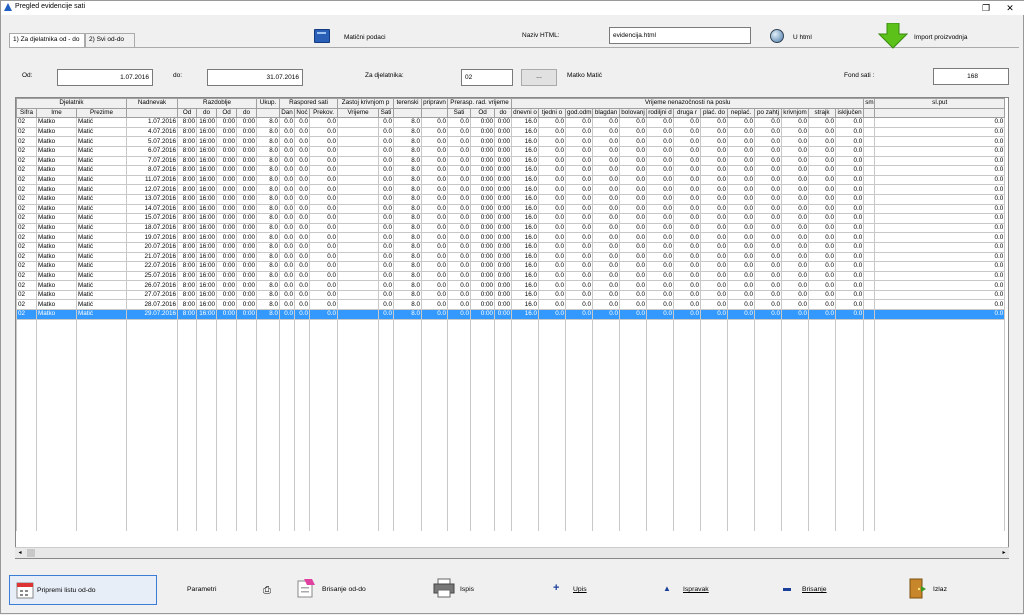 The image size is (1024, 615). Describe the element at coordinates (512, 552) in the screenshot. I see `horizontal-scrollbar: ◂ ▸` at that location.